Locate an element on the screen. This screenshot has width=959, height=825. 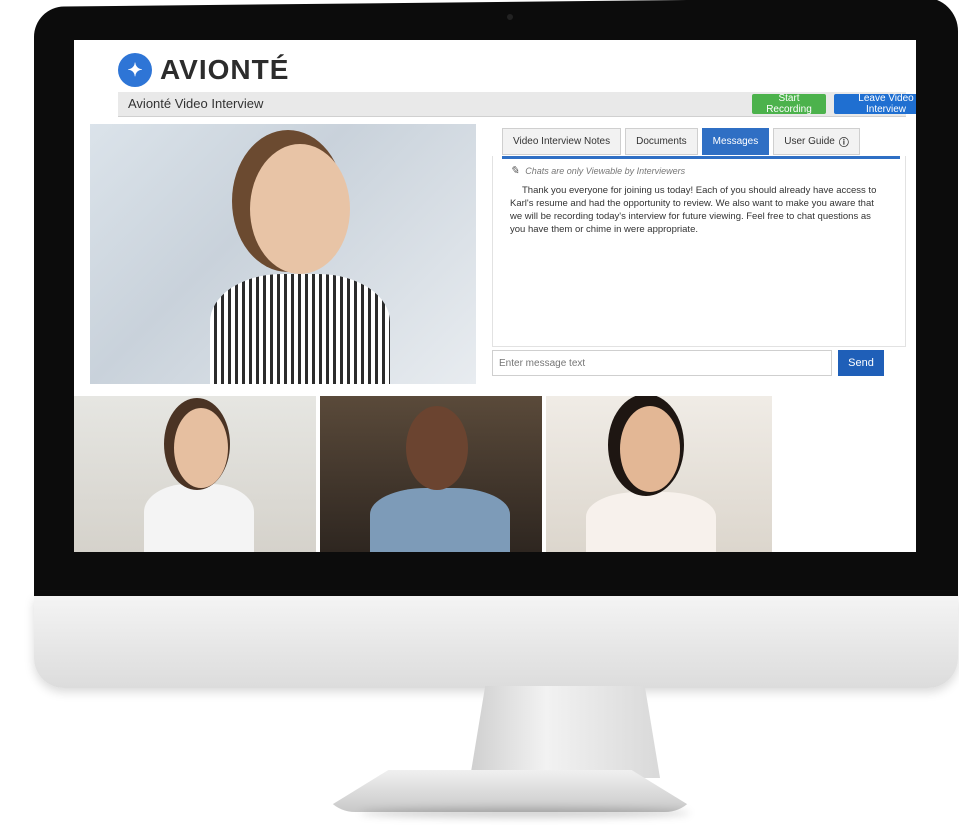
brand-icon: ✦ is located at coordinates (135, 70).